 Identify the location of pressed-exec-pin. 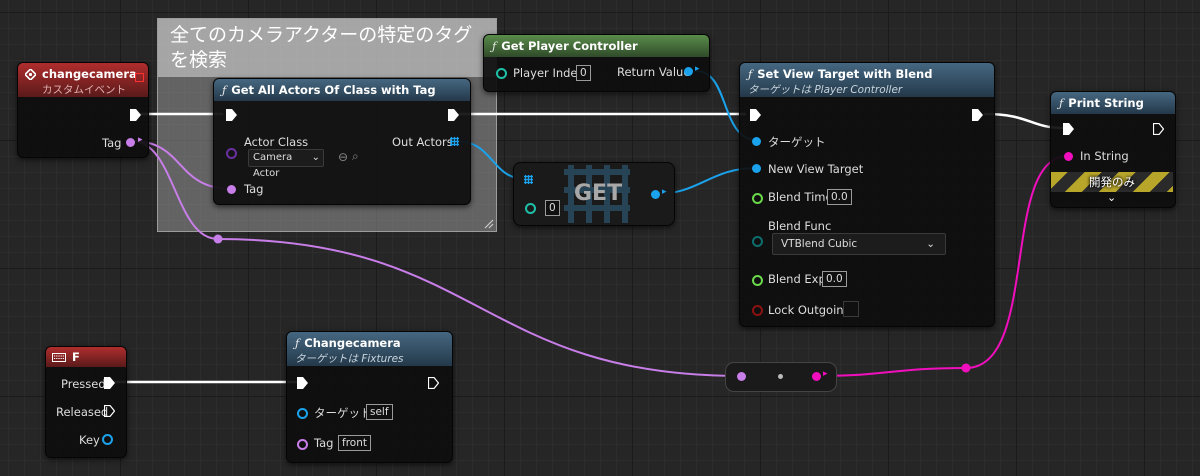
(109, 383).